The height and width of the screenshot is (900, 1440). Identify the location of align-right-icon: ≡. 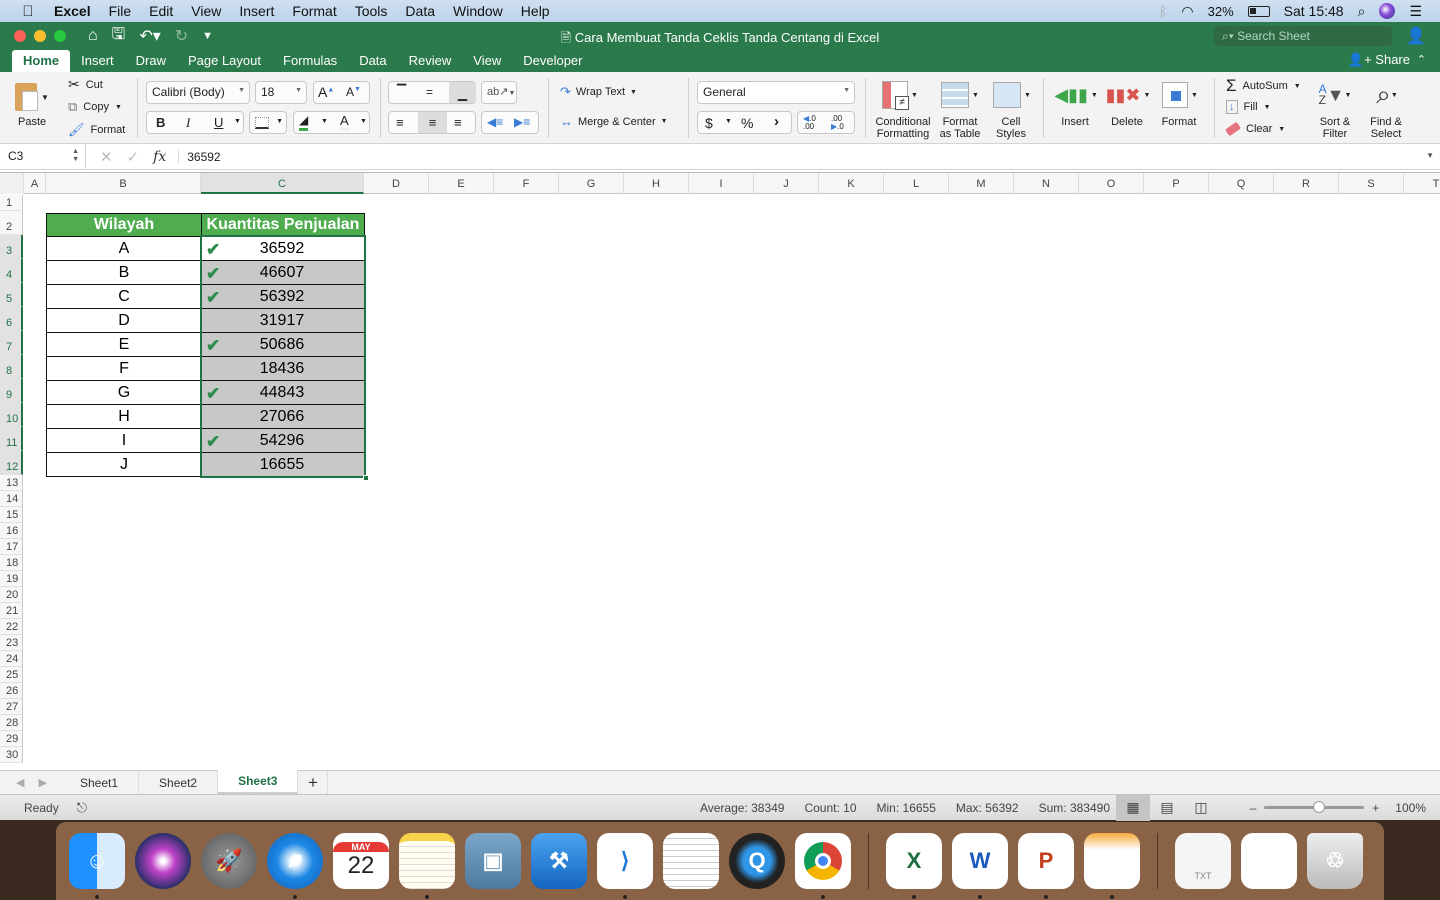
(458, 122).